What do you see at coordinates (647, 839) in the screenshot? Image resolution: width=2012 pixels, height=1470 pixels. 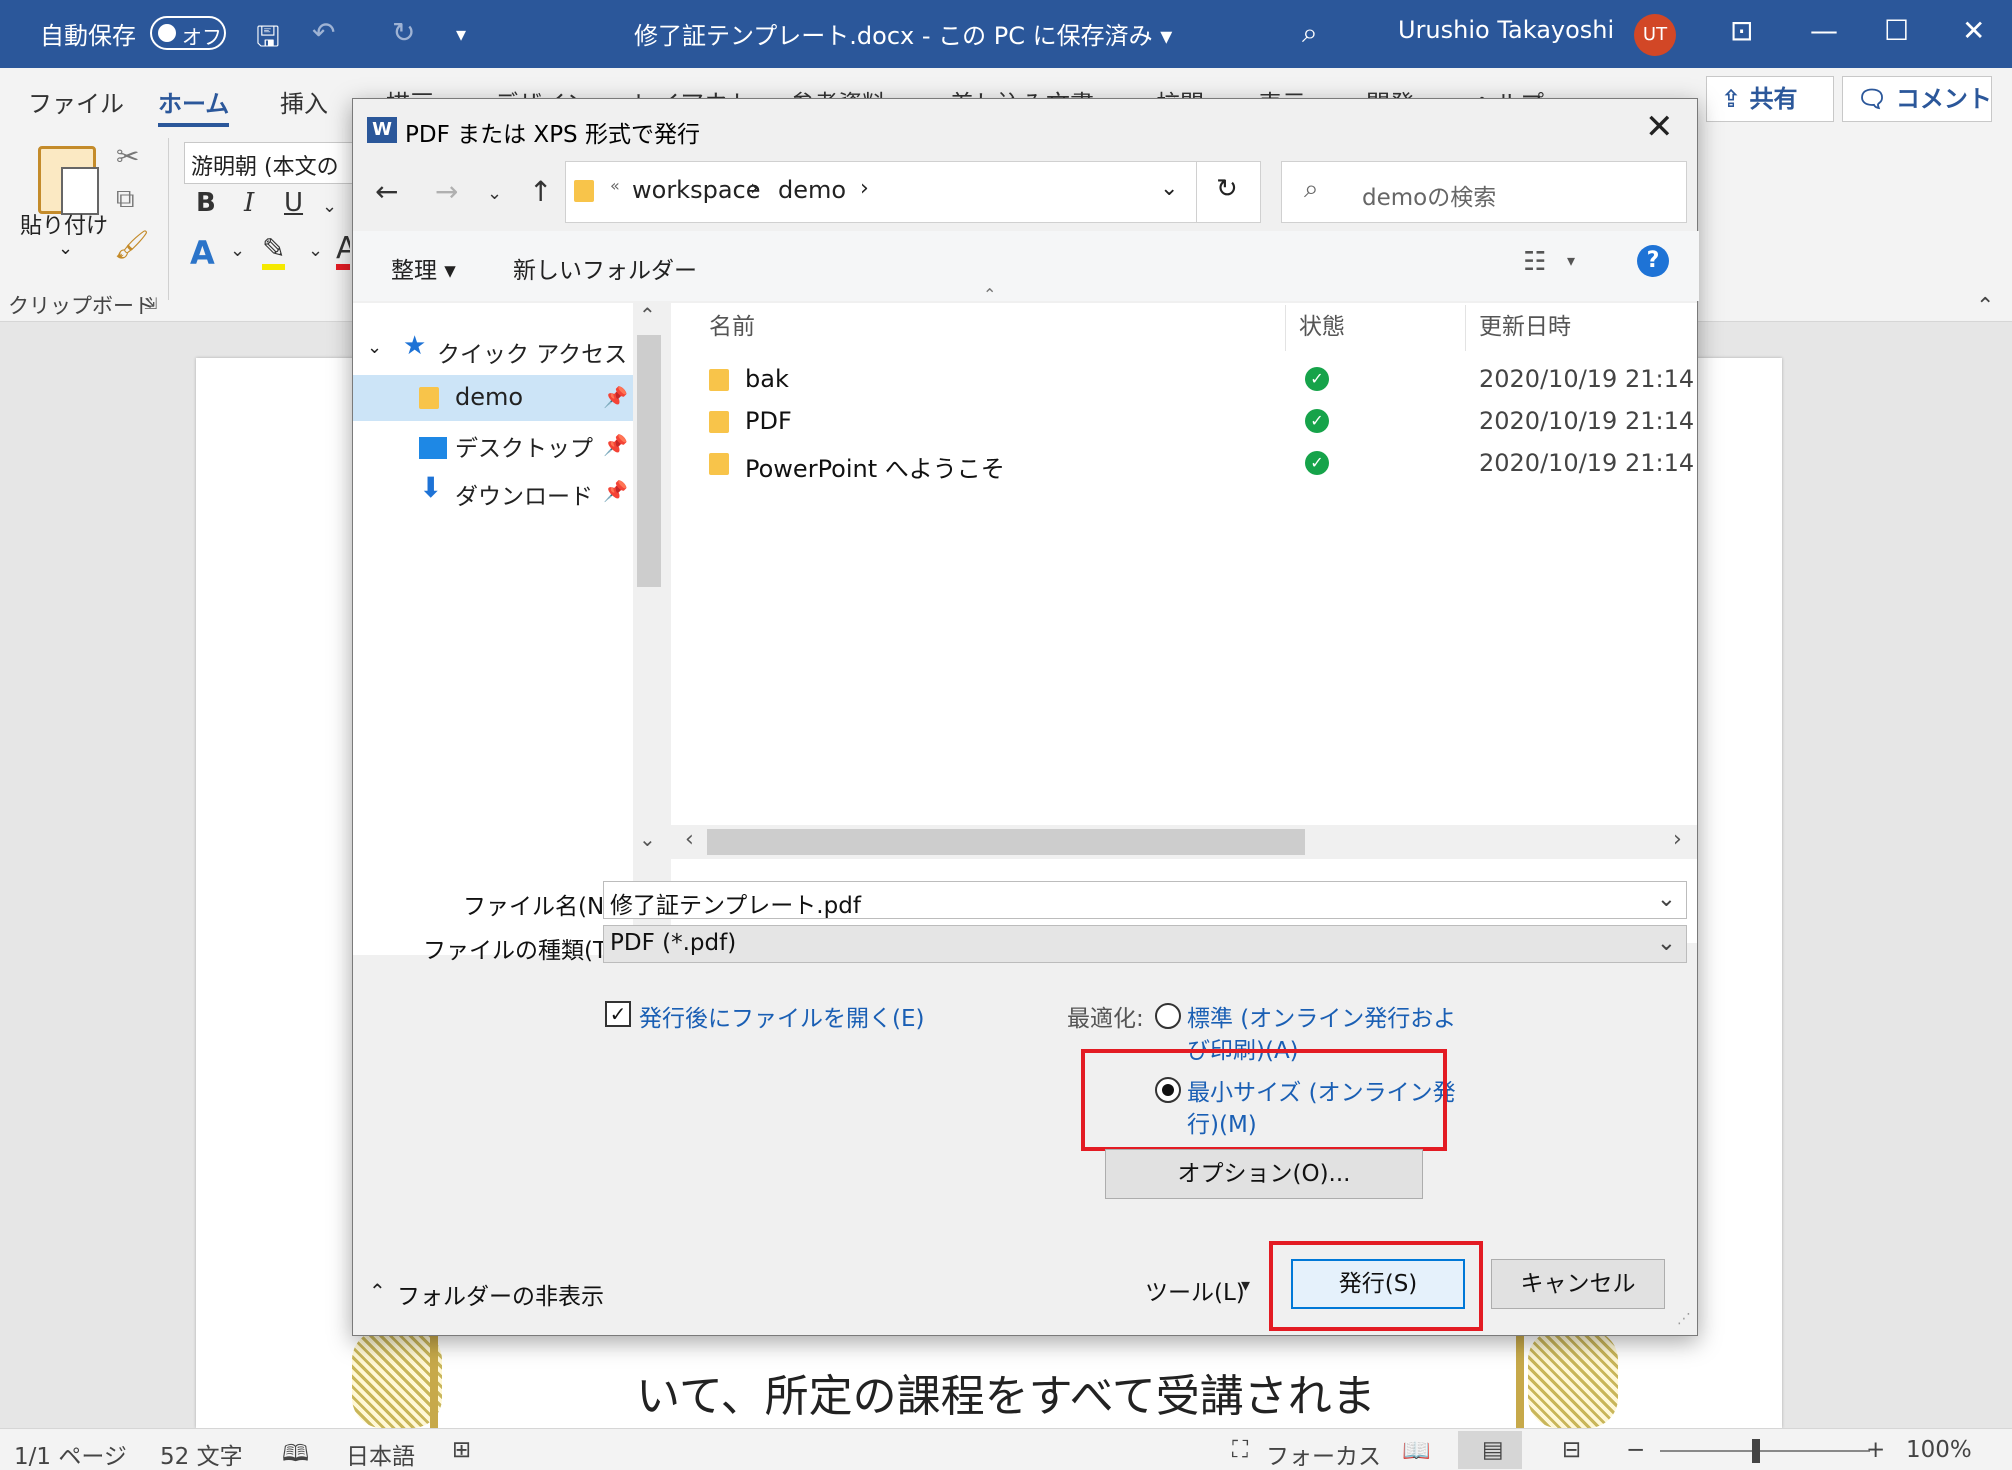 I see `scroll-down-icon: ⌄` at bounding box center [647, 839].